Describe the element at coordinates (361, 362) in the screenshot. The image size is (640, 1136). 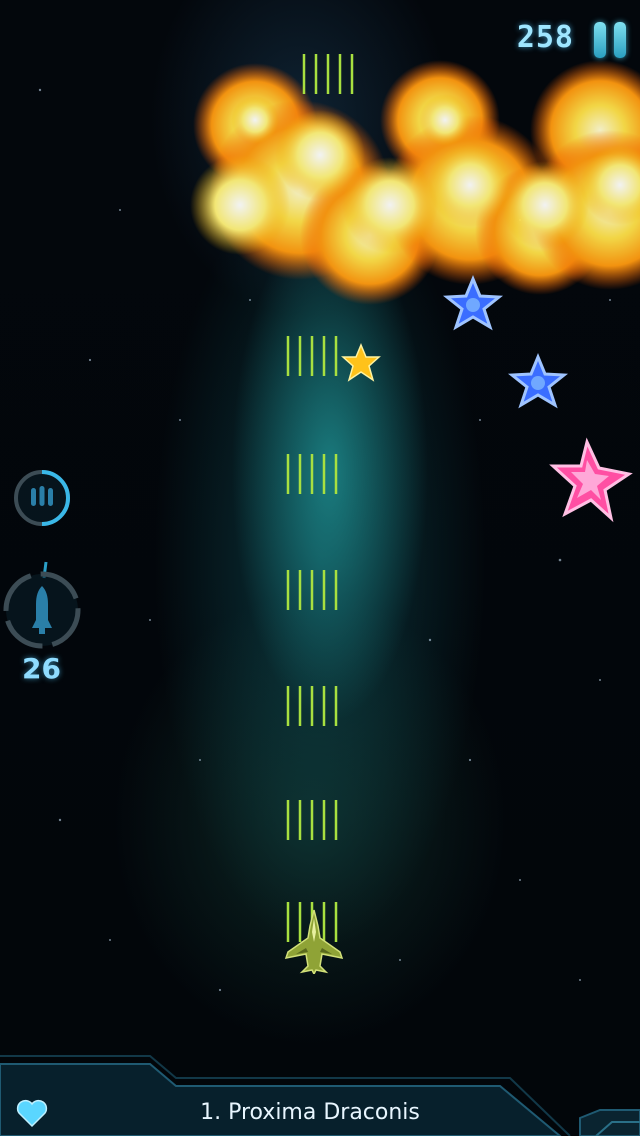
I see `gold-star-pickup` at that location.